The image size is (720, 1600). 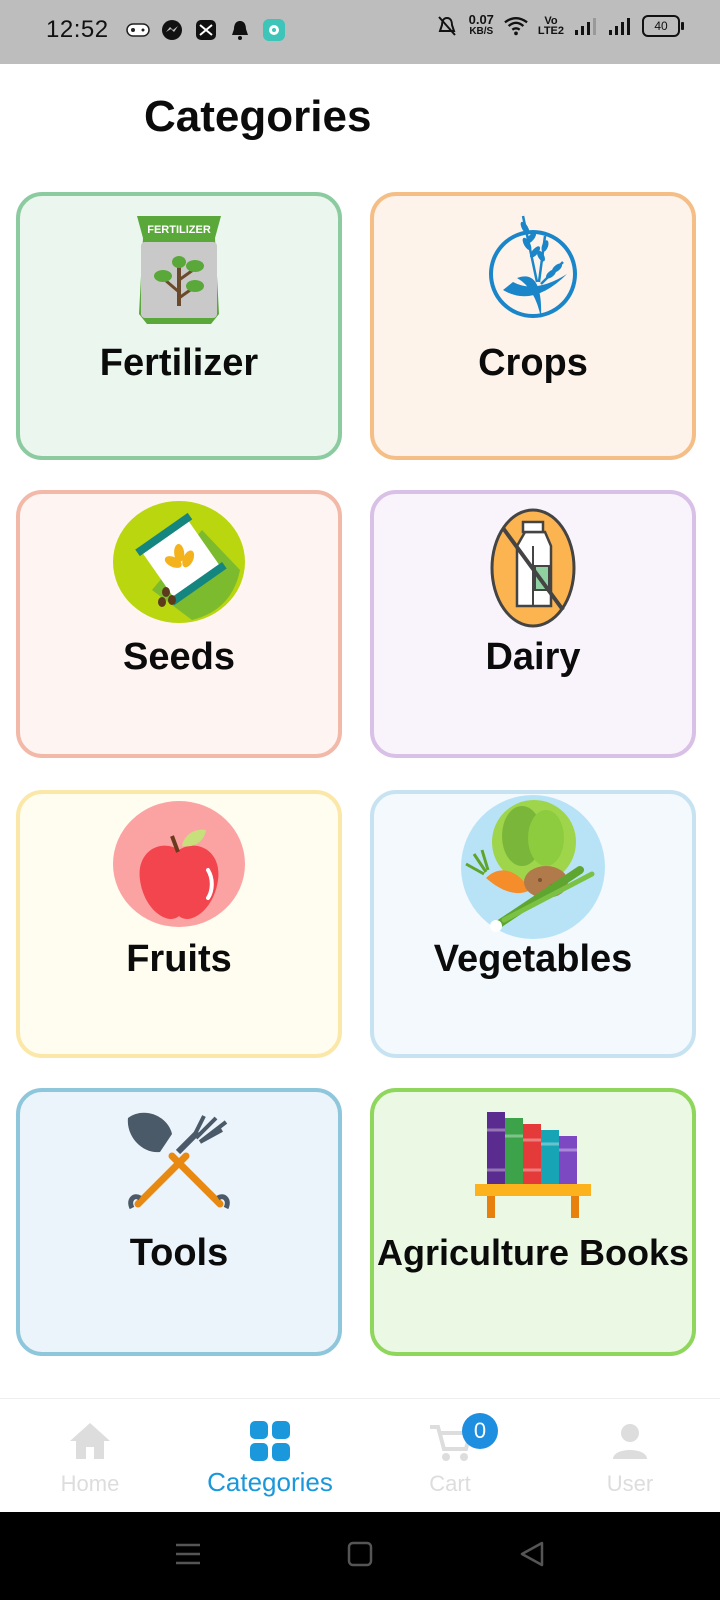 I want to click on messenger-icon, so click(x=172, y=30).